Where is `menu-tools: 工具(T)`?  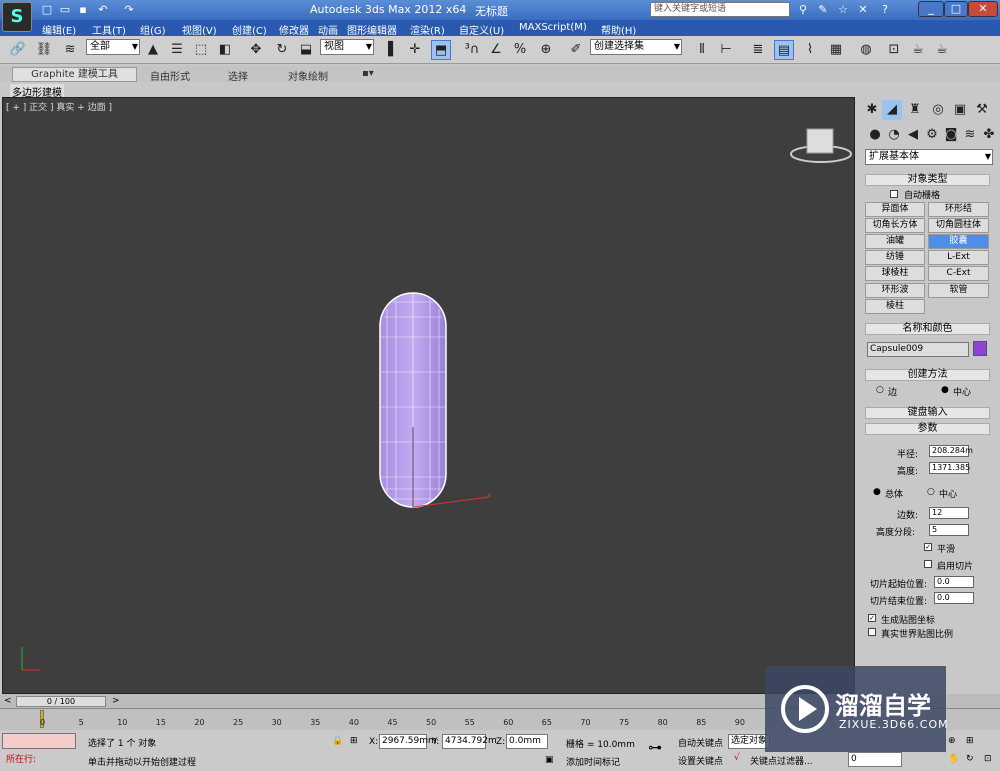 menu-tools: 工具(T) is located at coordinates (109, 29).